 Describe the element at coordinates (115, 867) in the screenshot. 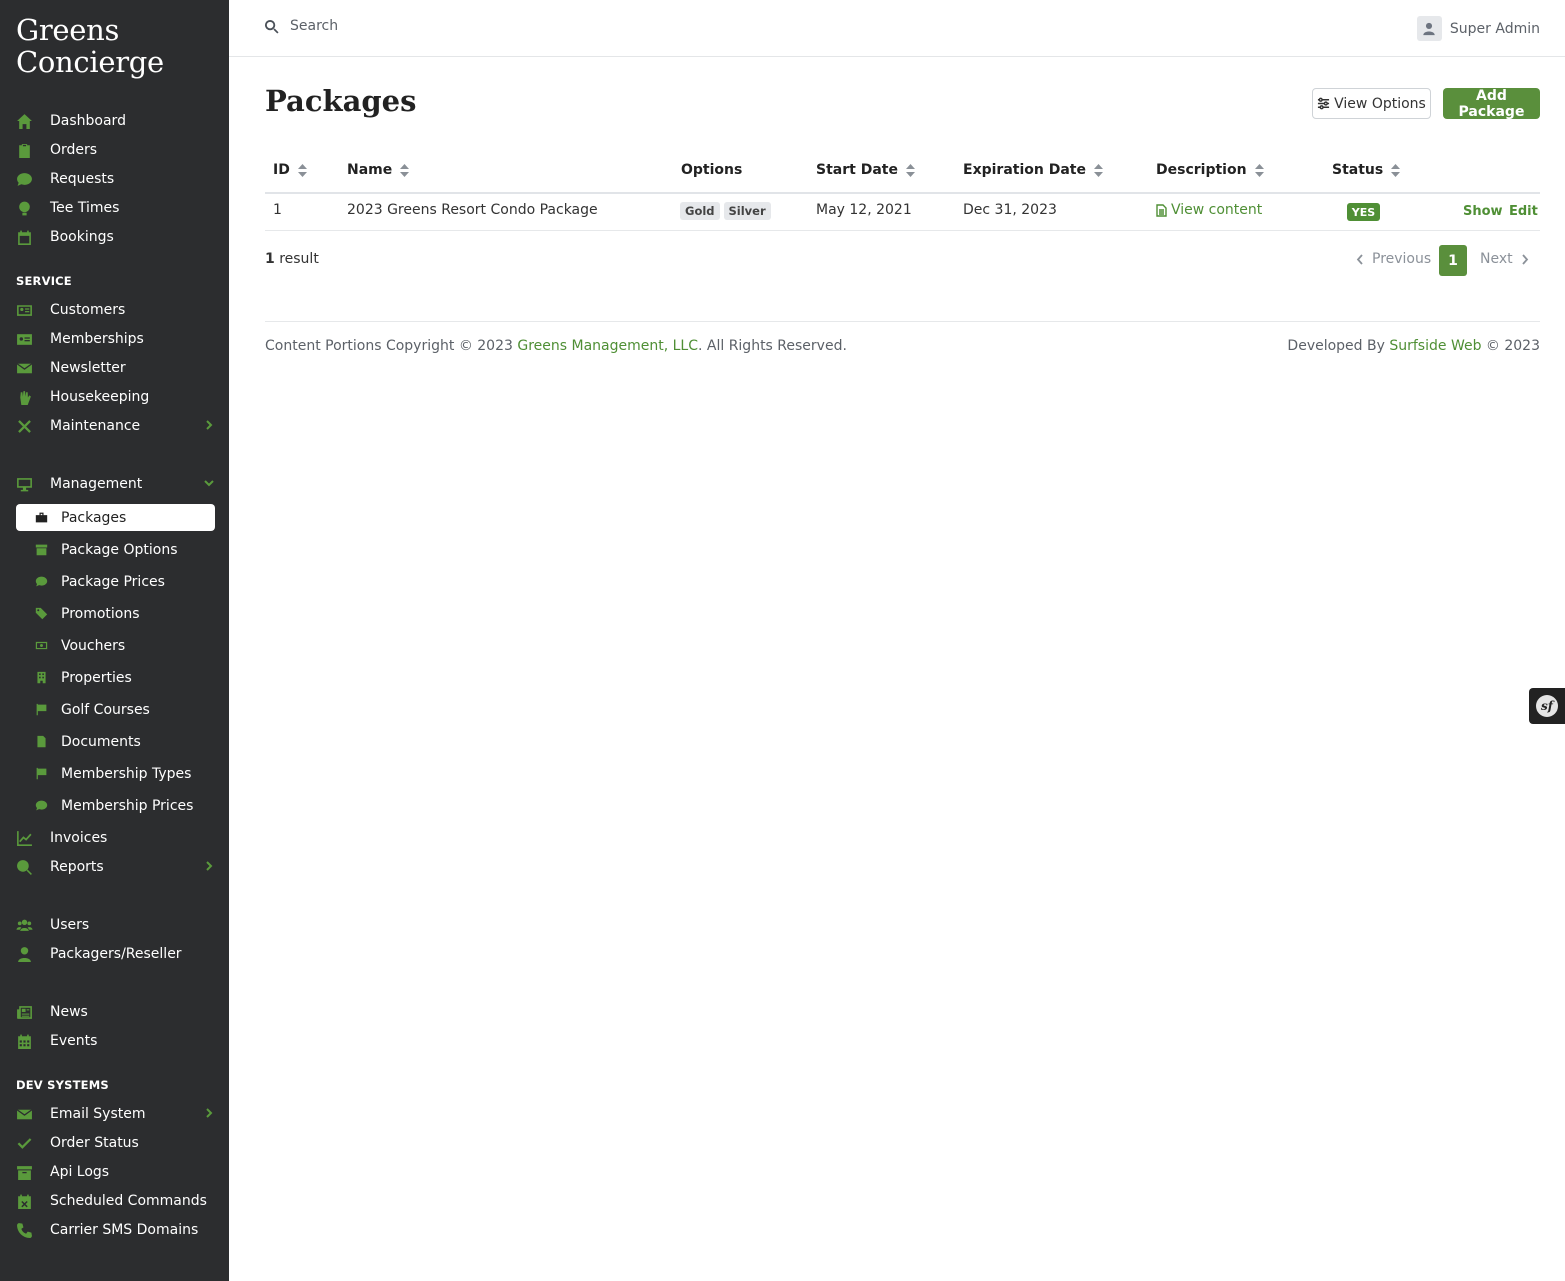

I see `sidebar-item-reports: Reports` at that location.